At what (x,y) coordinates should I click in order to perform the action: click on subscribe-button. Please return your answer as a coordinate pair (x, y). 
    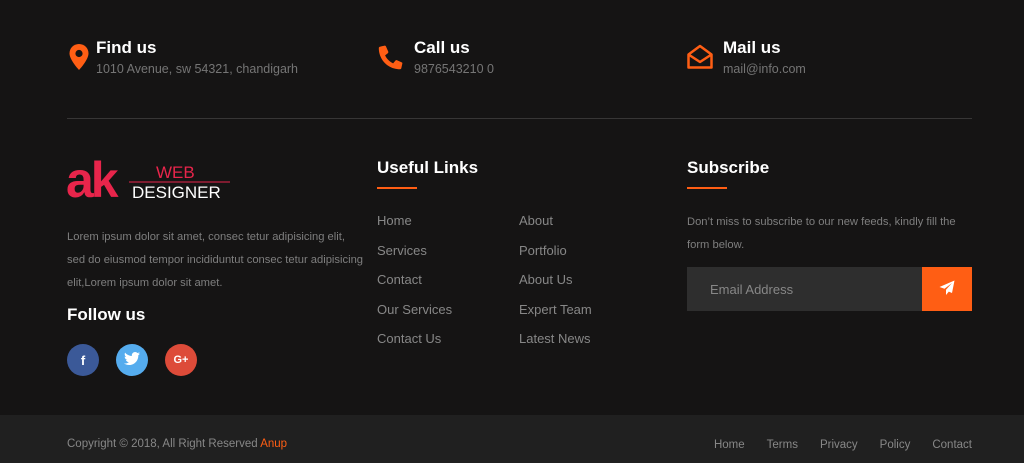
    Looking at the image, I should click on (947, 289).